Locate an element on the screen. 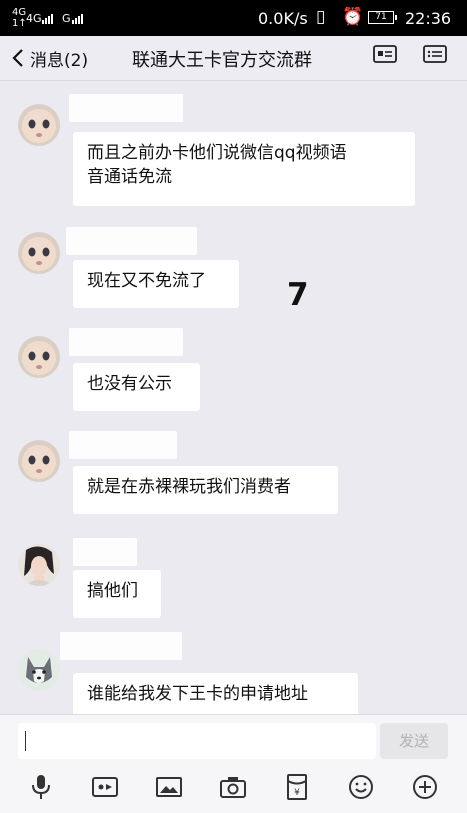 The width and height of the screenshot is (467, 813). carrier2-label: G is located at coordinates (66, 18).